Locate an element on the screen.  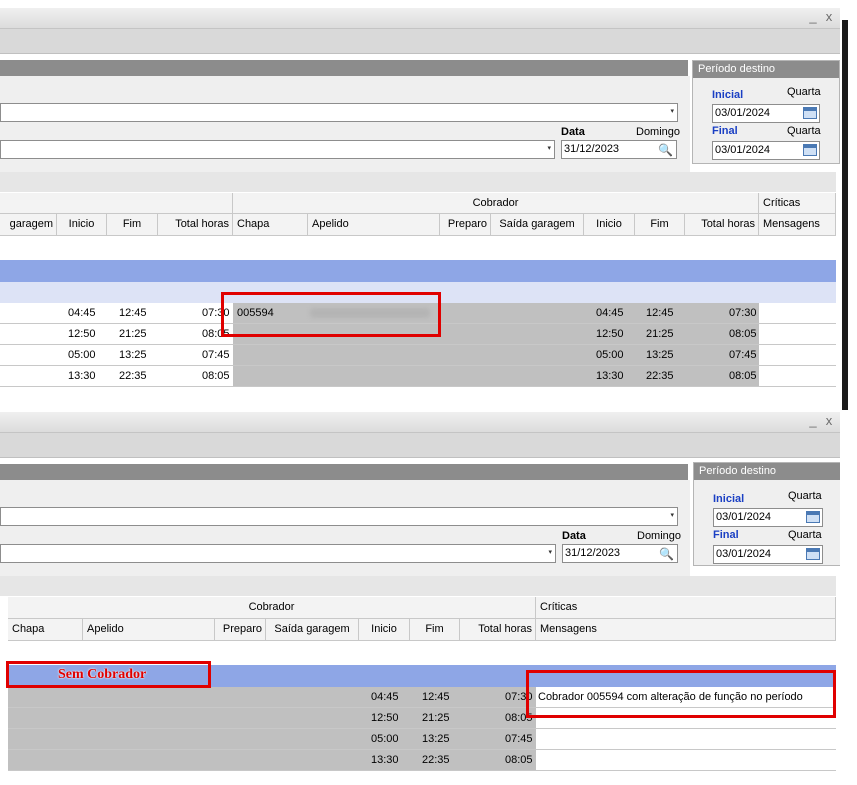
table-row: 05:00 13:25 07:45 05:00 13:25 07:45 is located at coordinates (418, 355).